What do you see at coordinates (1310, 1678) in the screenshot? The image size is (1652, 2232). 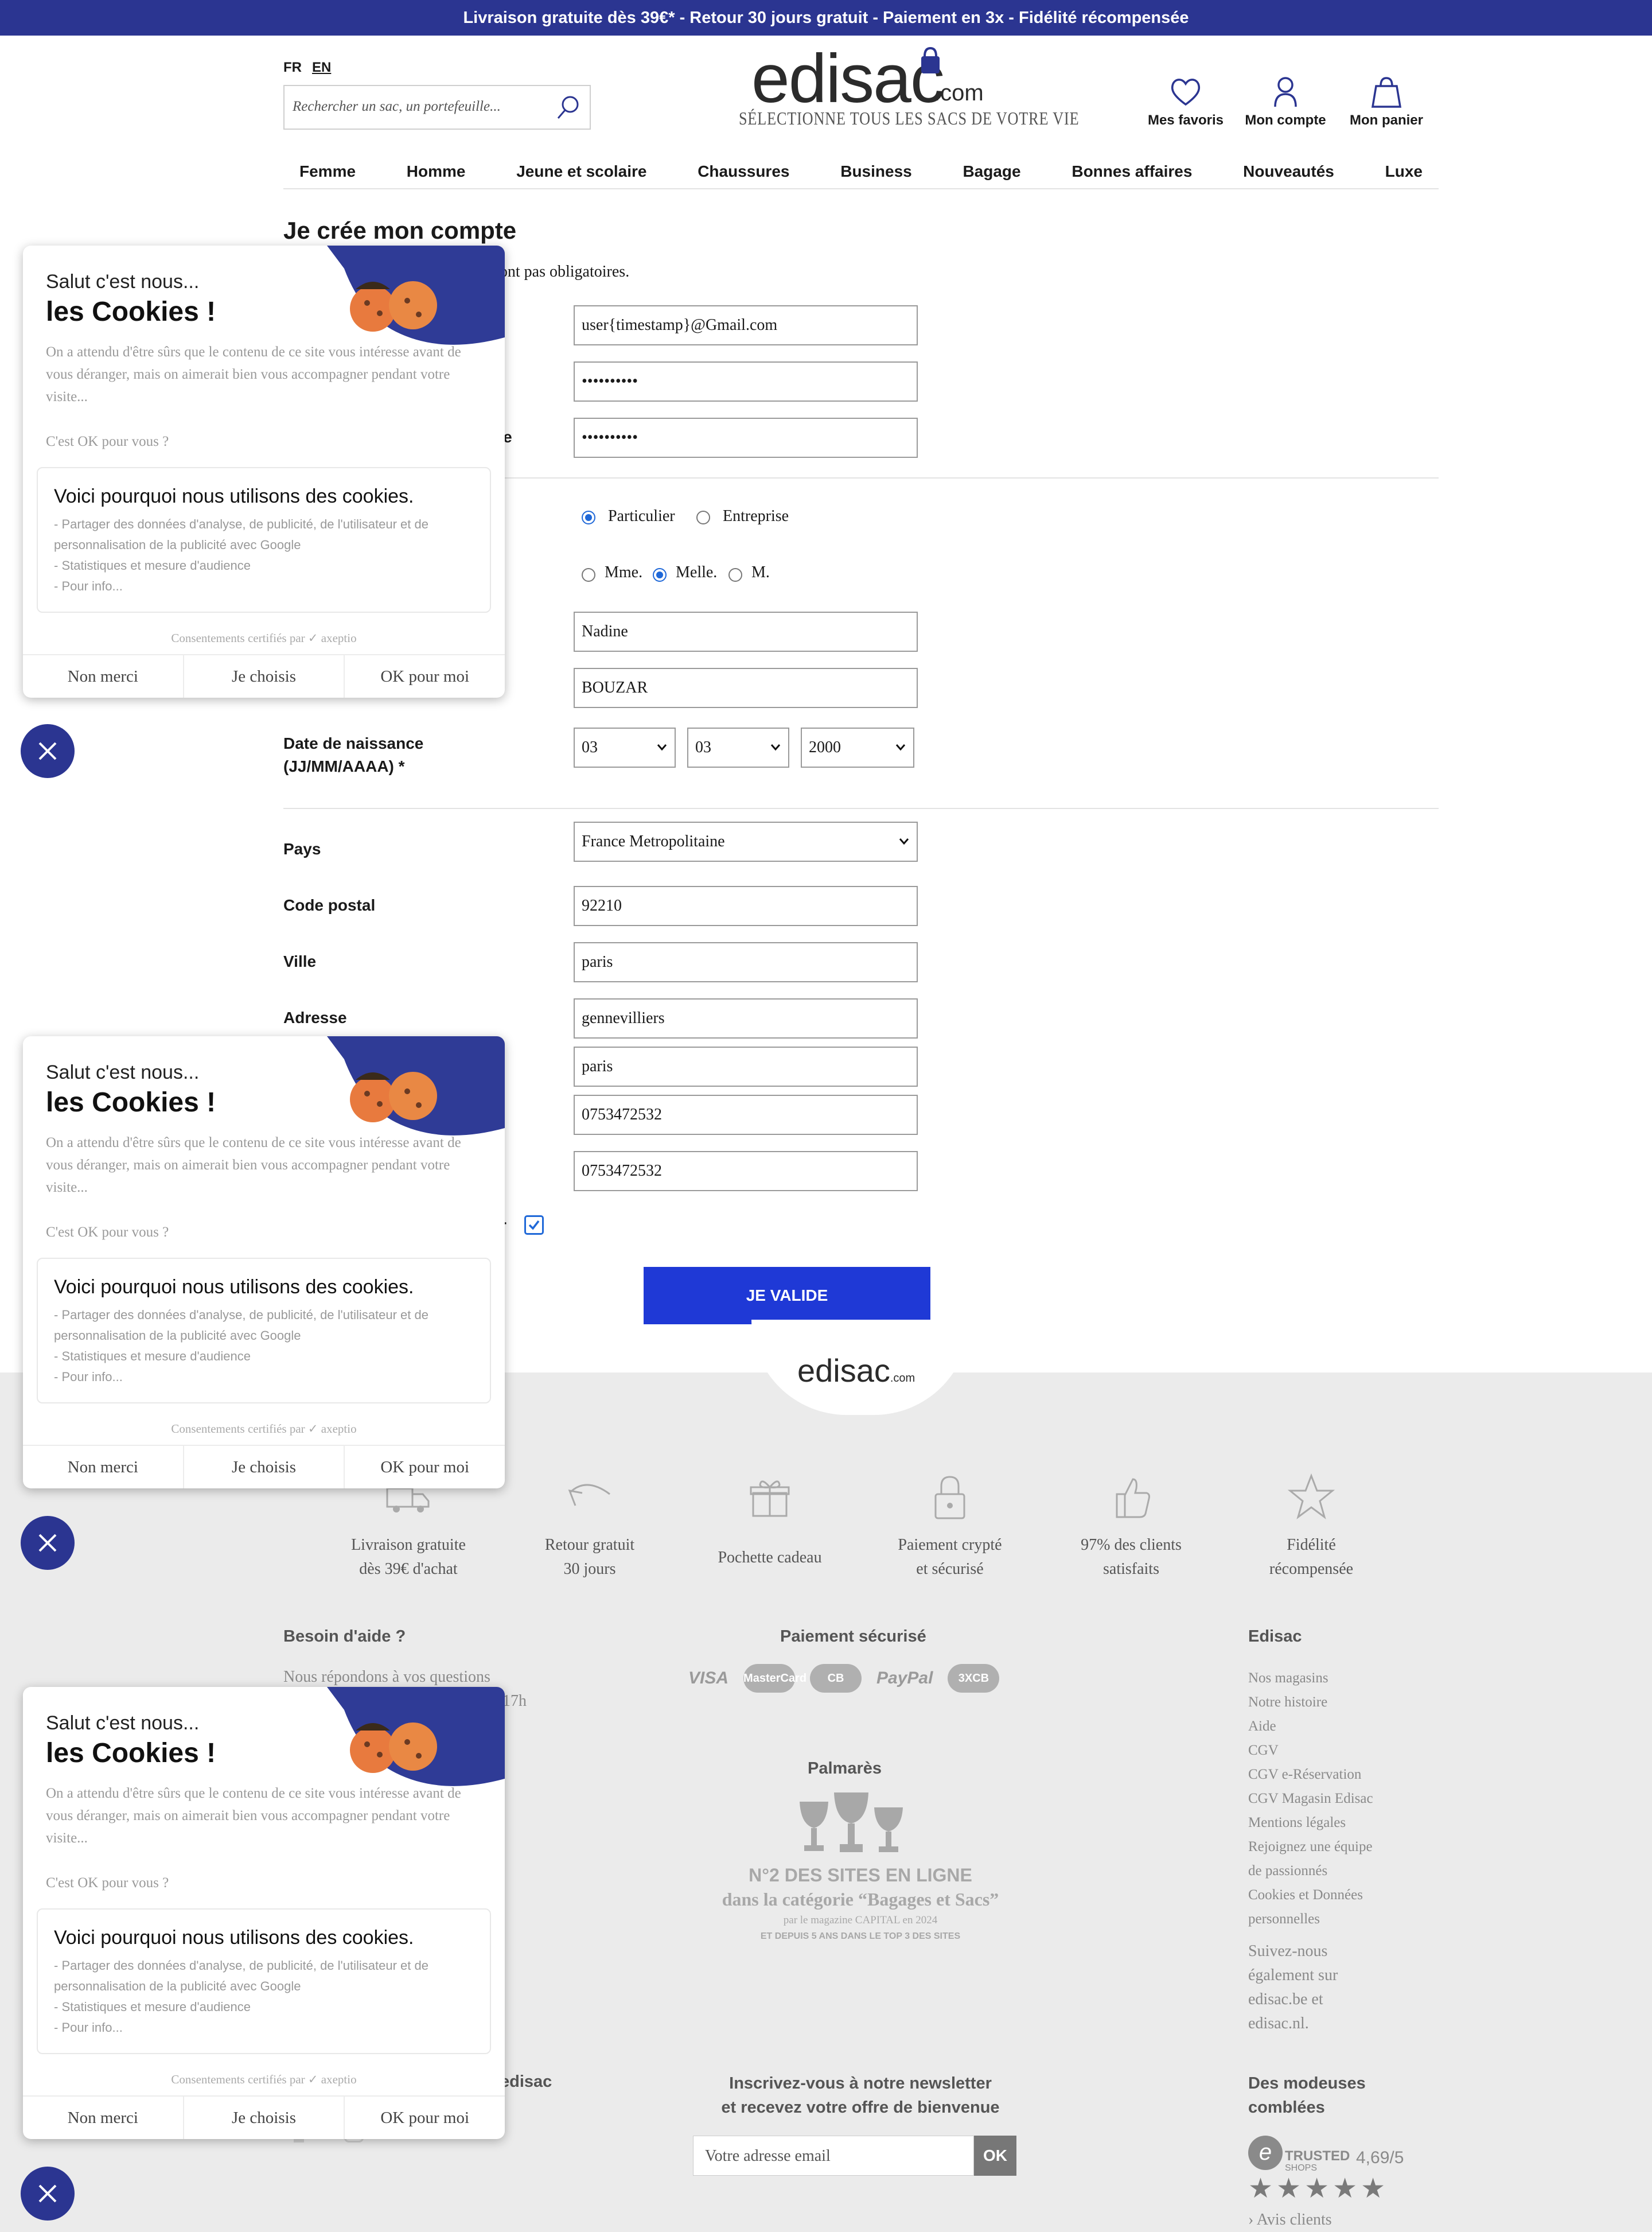 I see `footer-link: Nos magasins` at bounding box center [1310, 1678].